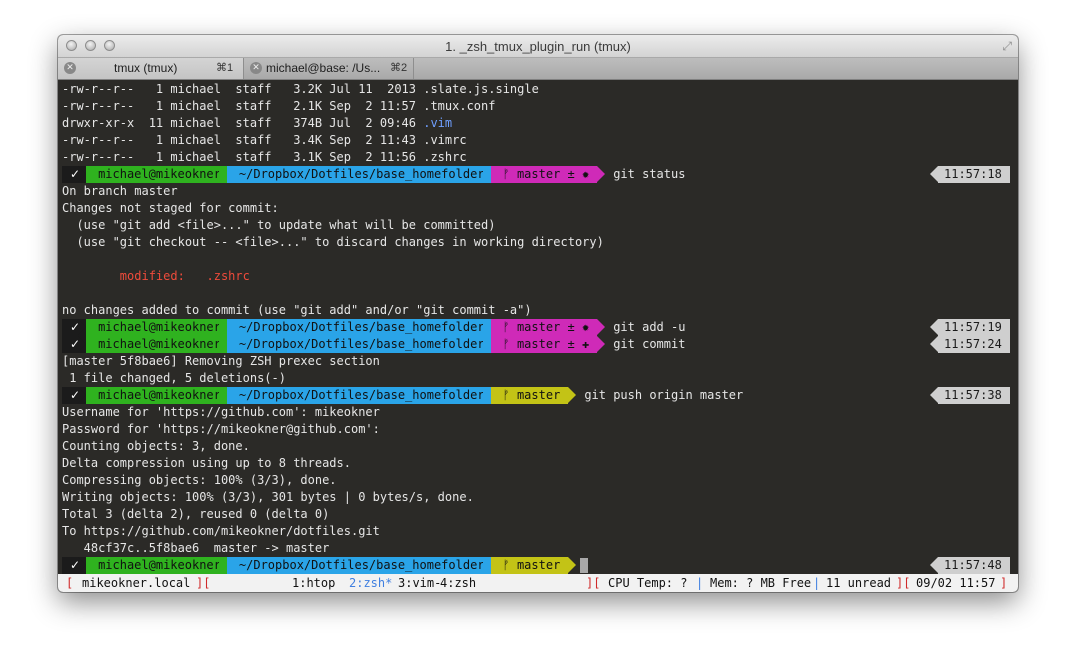 This screenshot has height=672, width=1076. I want to click on tmux-window-3: 3:vim-, so click(419, 583).